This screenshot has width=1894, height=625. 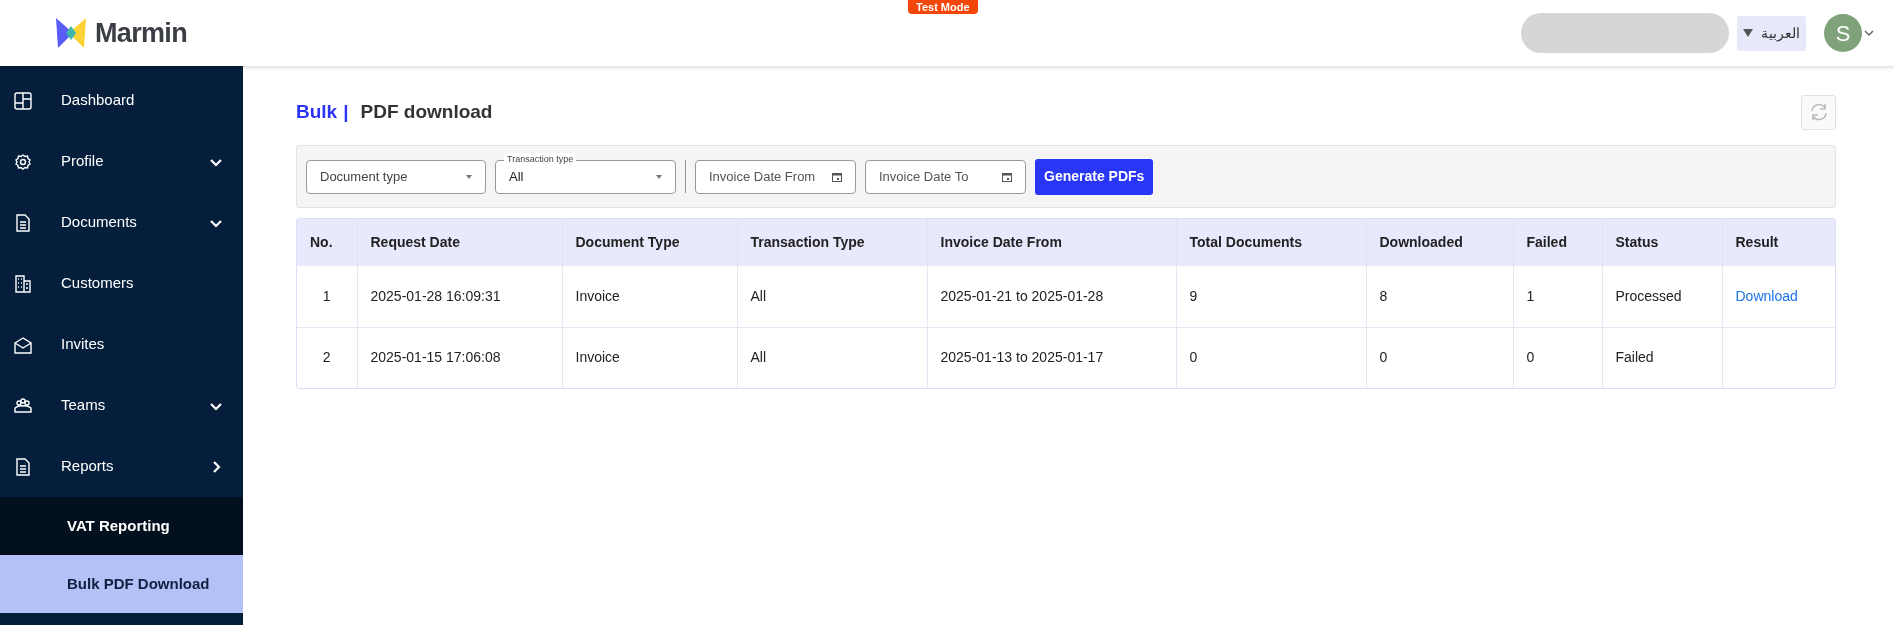 I want to click on table-cell: 2025-01-21 to 2025-01-28, so click(x=1051, y=296).